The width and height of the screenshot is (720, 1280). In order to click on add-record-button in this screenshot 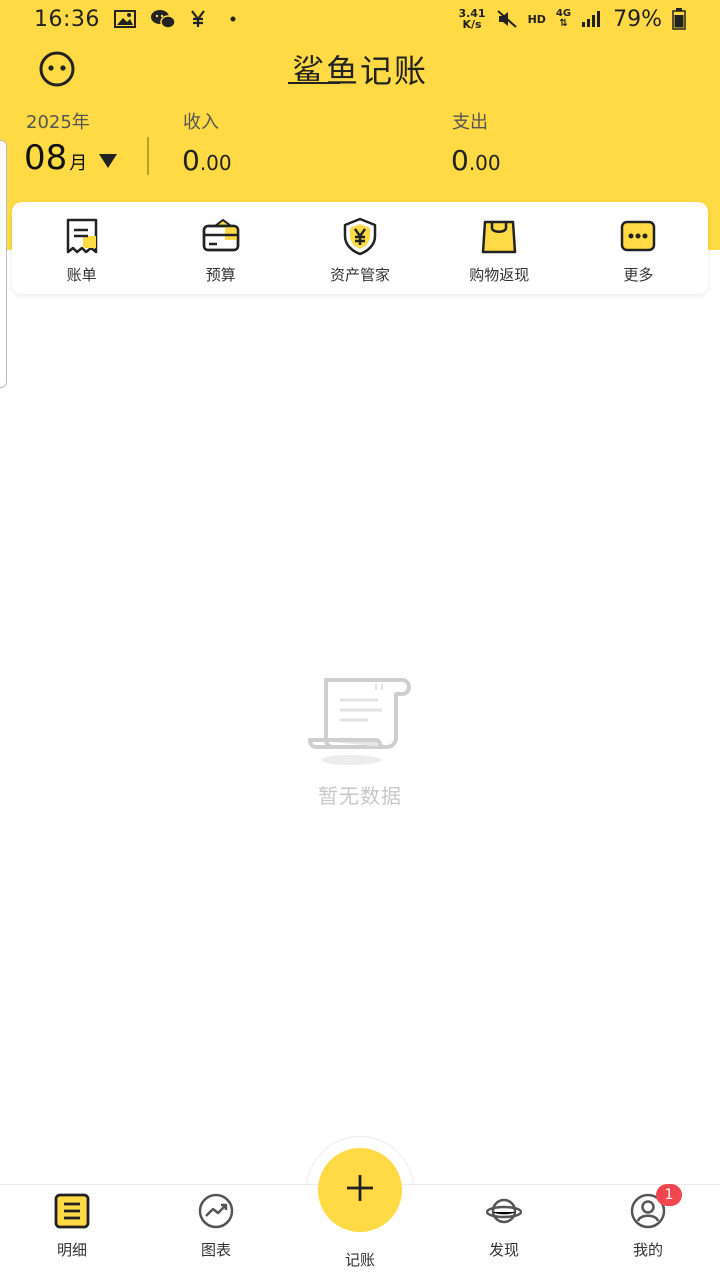, I will do `click(360, 1190)`.